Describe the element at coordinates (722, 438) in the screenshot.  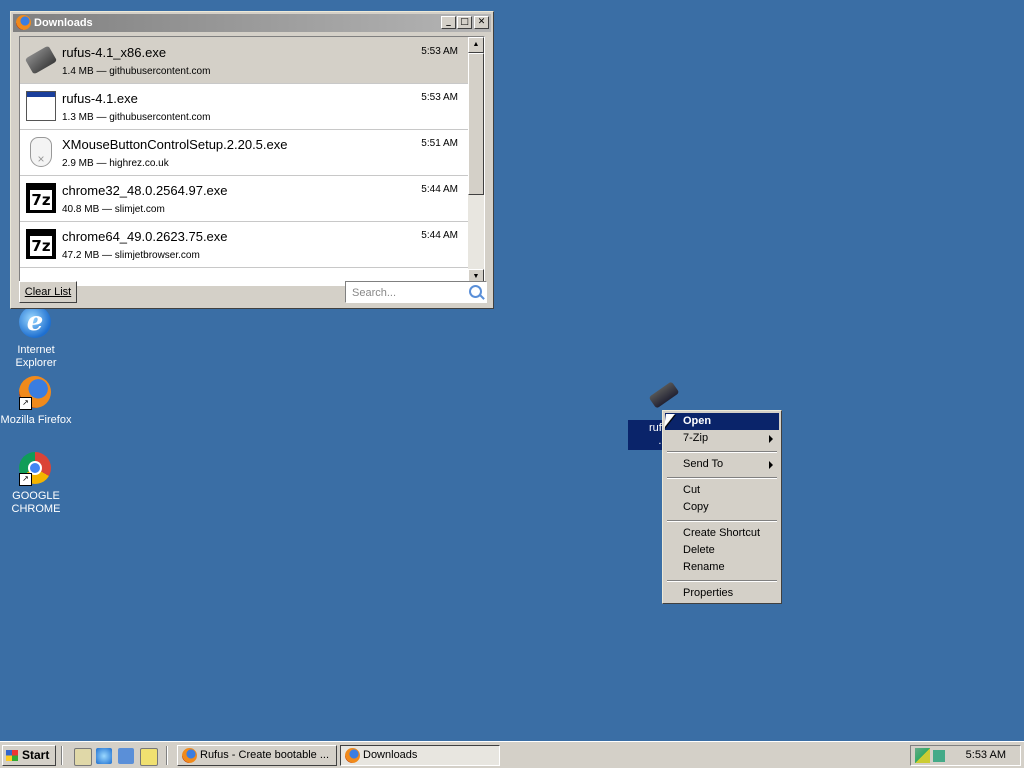
I see `menu-item-7zip: 7-Zip` at that location.